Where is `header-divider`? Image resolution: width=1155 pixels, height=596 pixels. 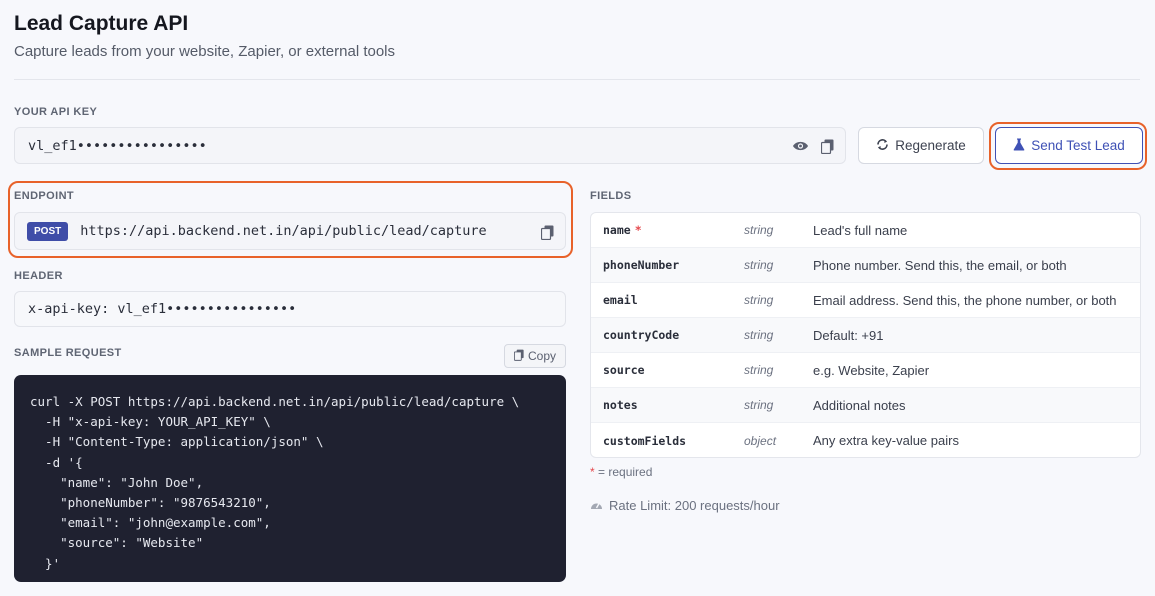 header-divider is located at coordinates (577, 79).